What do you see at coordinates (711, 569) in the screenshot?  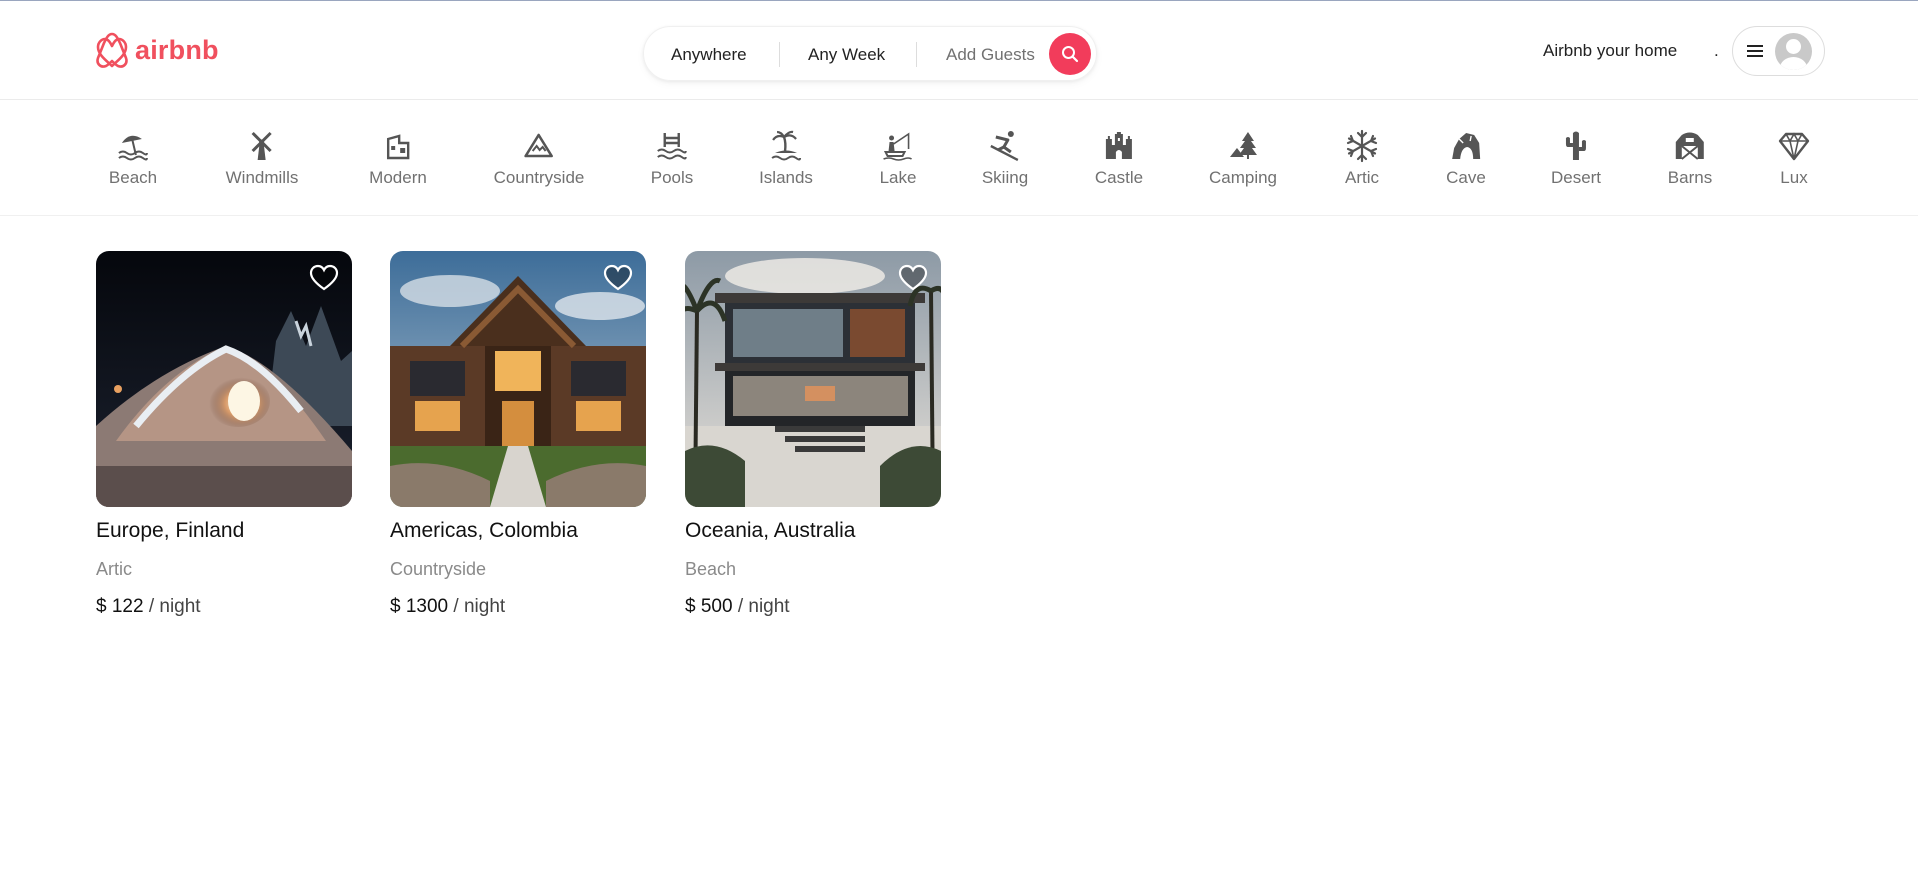 I see `listing-category: Beach` at bounding box center [711, 569].